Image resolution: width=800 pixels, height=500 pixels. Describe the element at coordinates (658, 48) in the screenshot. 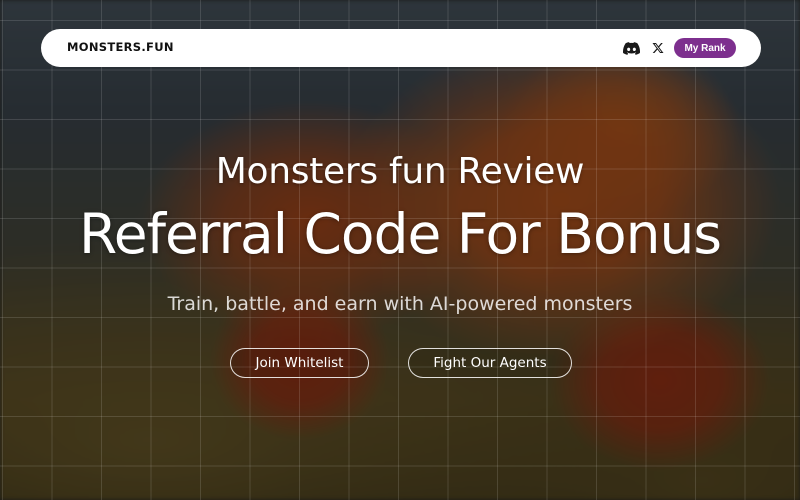

I see `x-icon` at that location.